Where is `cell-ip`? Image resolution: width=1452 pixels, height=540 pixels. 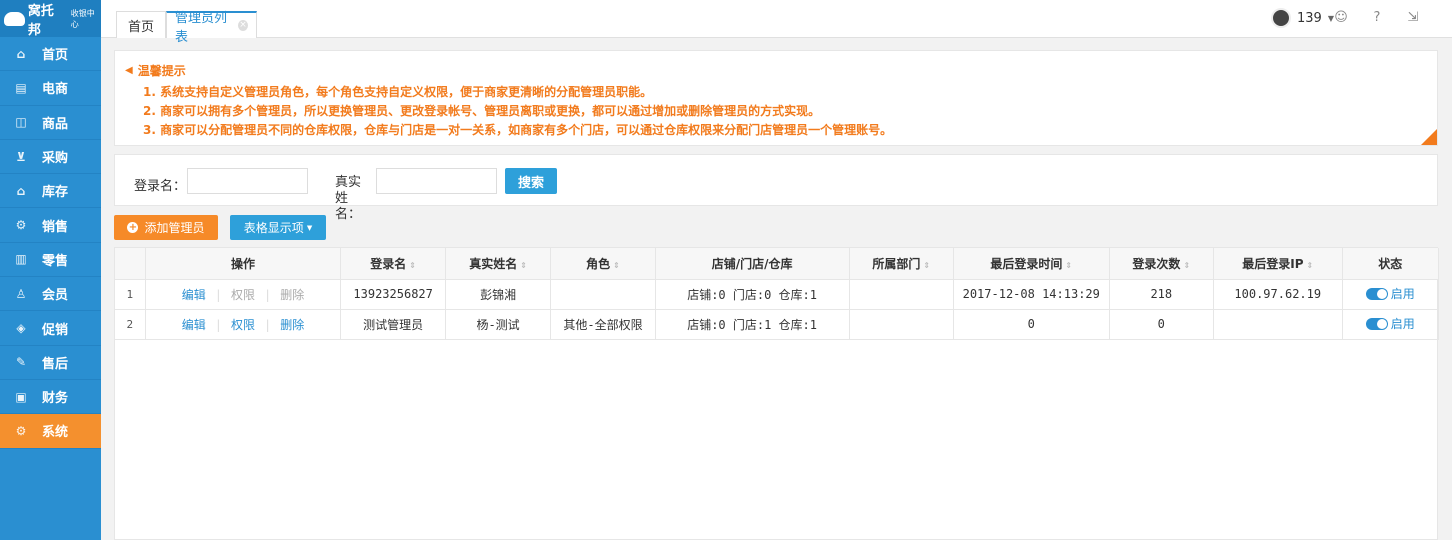
cell-ip is located at coordinates (1278, 324).